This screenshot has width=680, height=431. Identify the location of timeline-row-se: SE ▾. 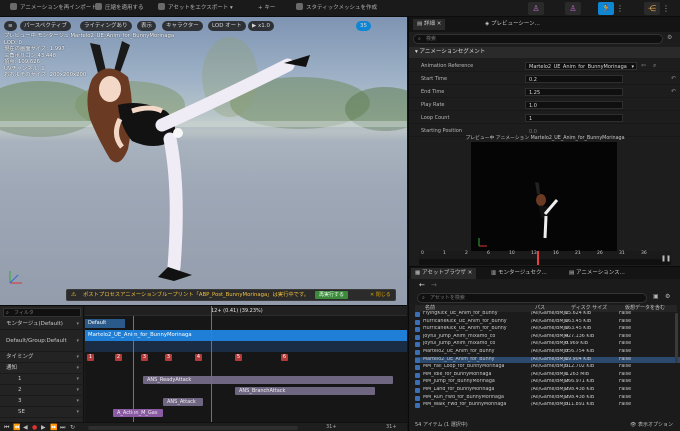
(42, 412).